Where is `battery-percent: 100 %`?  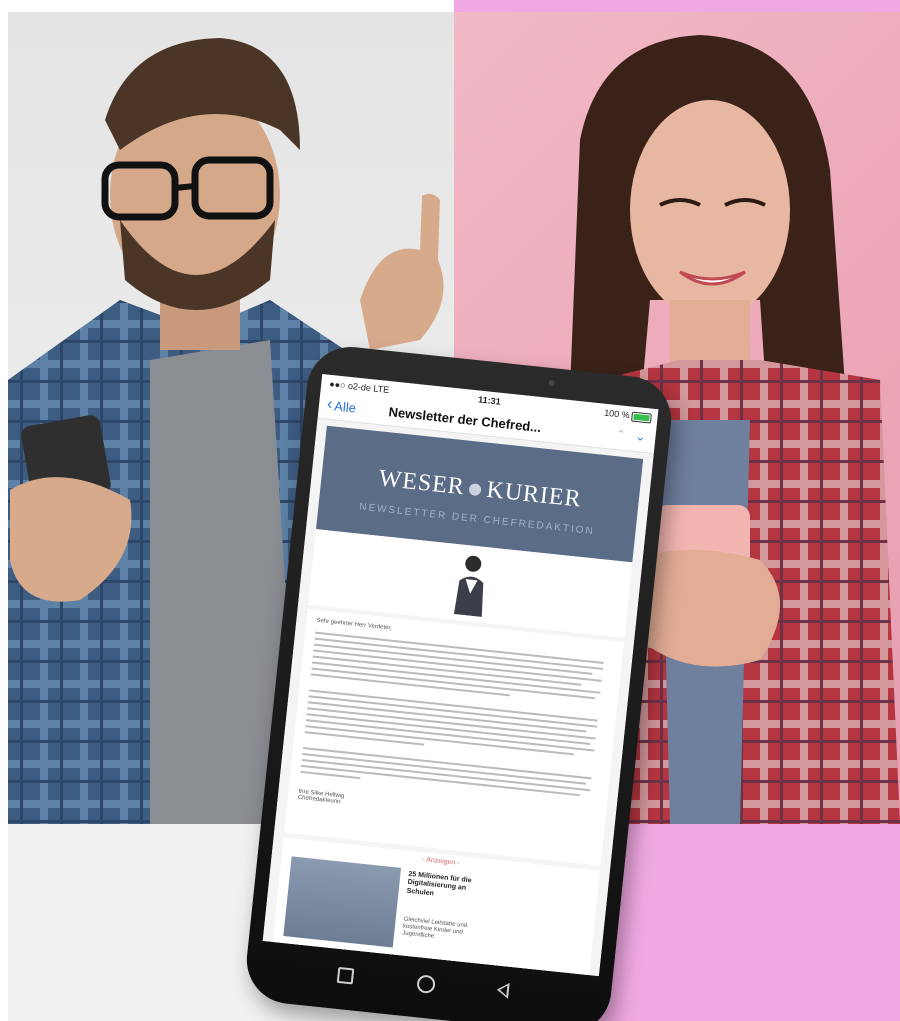
battery-percent: 100 % is located at coordinates (617, 414).